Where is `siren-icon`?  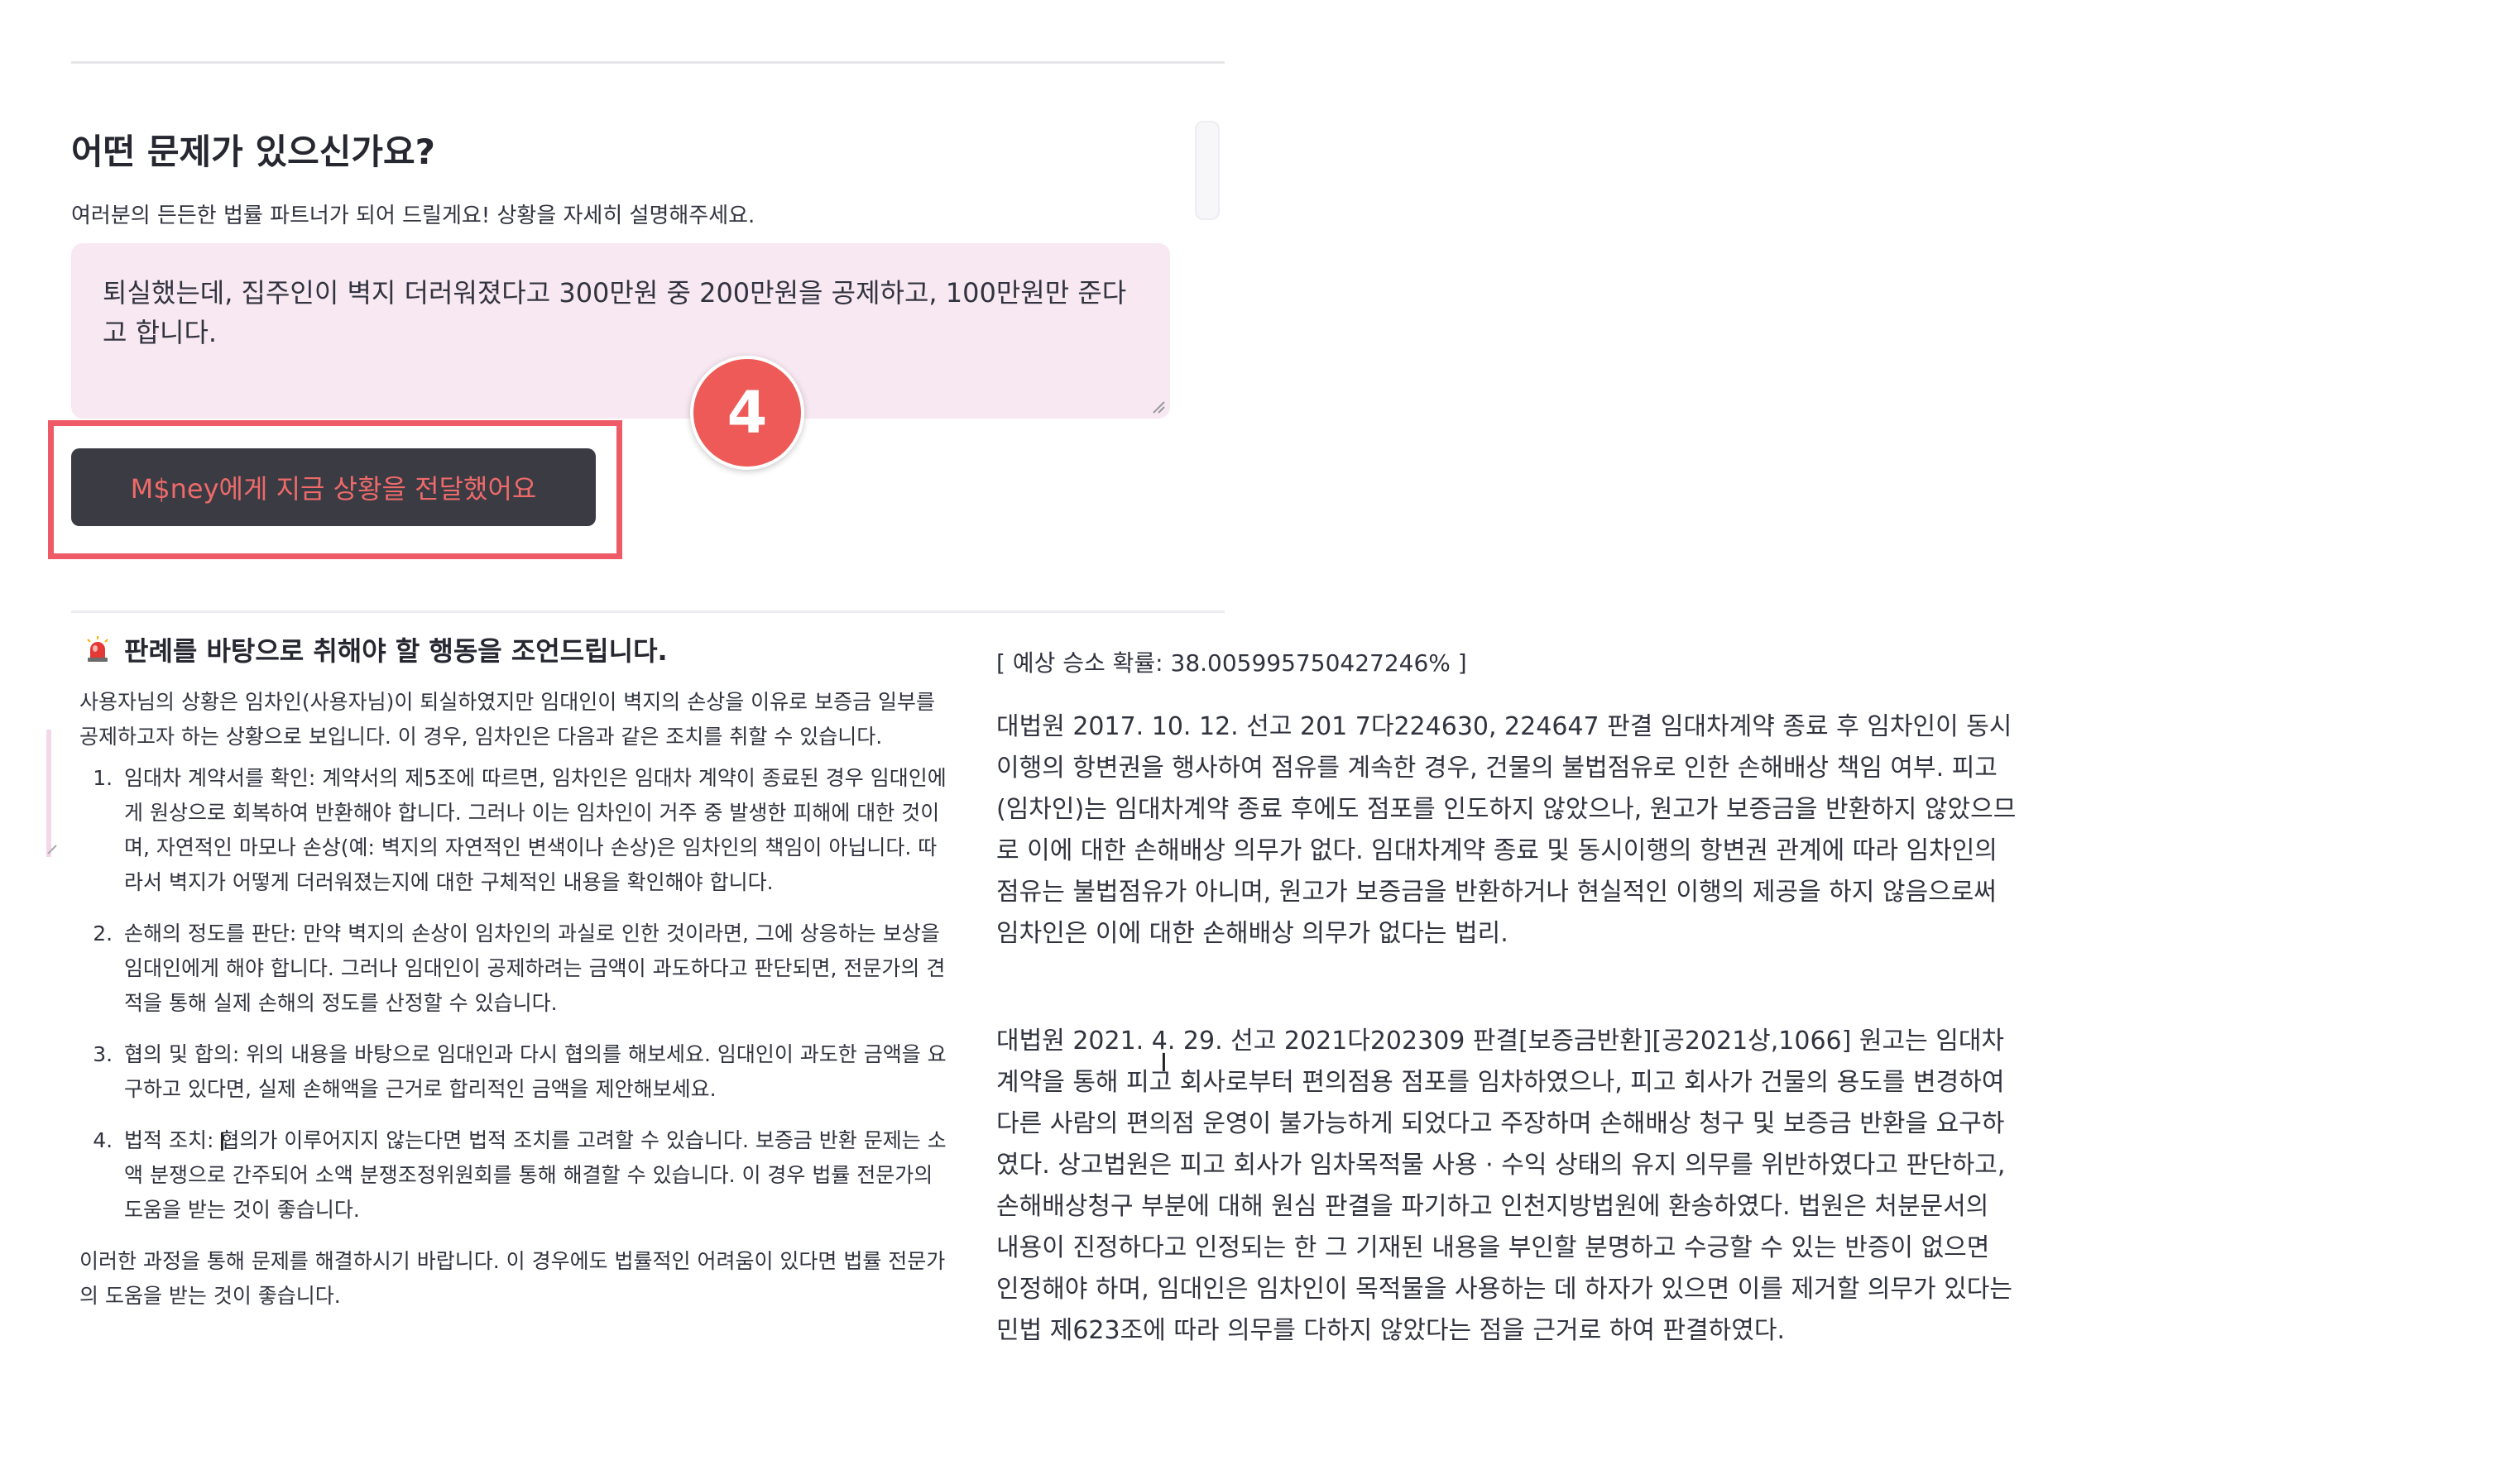 siren-icon is located at coordinates (97, 649).